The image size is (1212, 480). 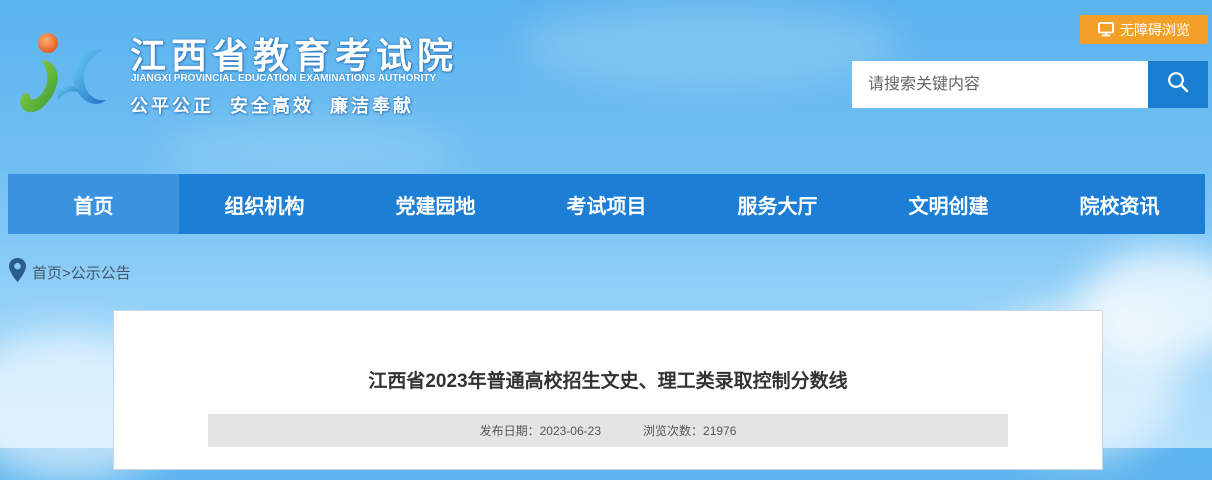 I want to click on nav-item-home: 首页, so click(x=93, y=204).